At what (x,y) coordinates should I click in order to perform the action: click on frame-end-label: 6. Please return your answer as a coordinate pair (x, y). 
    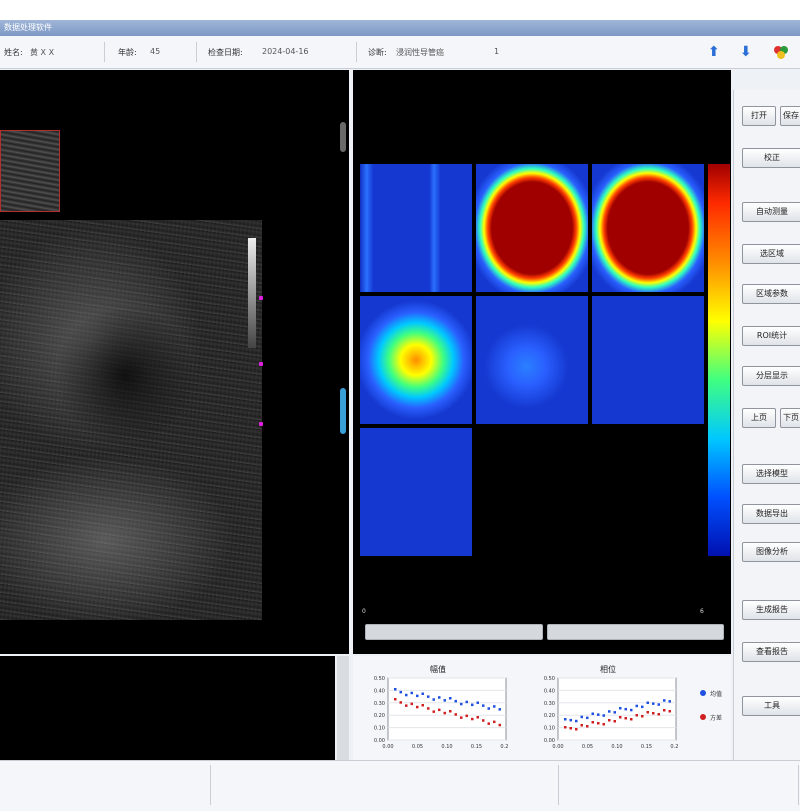
    Looking at the image, I should click on (702, 611).